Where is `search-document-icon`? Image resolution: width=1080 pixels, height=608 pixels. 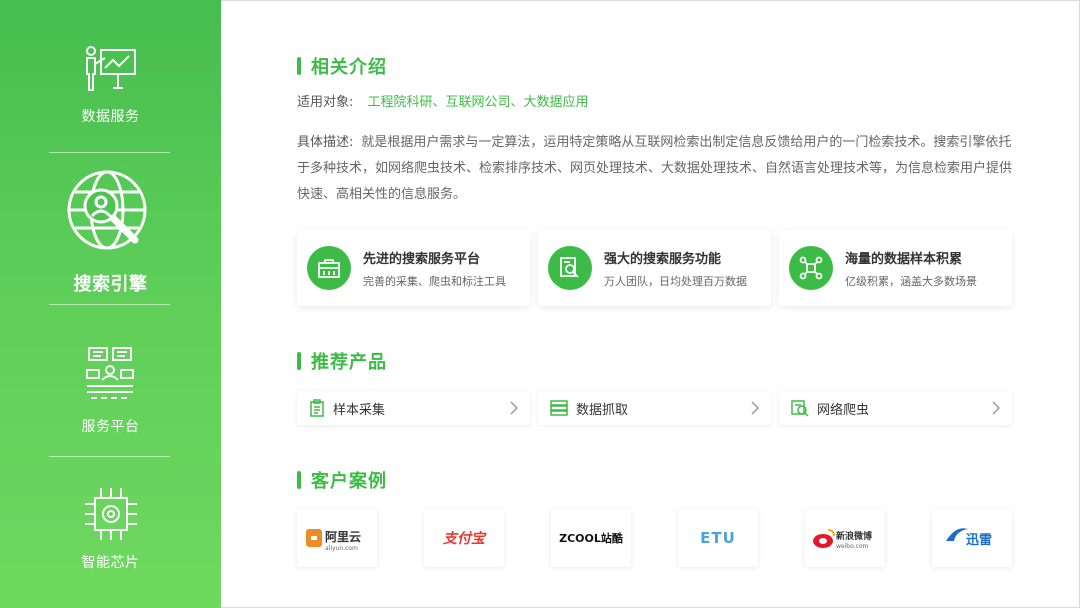 search-document-icon is located at coordinates (570, 268).